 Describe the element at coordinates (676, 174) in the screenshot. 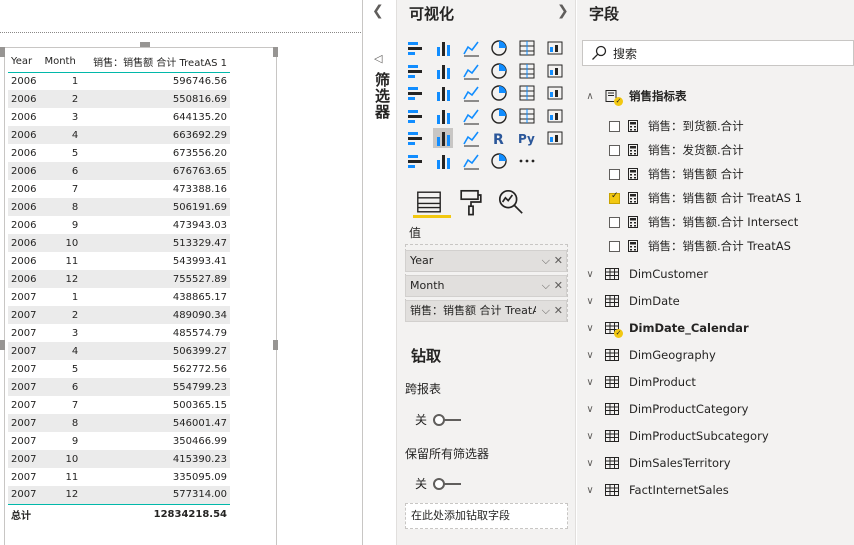

I see `measure-item: 销售：销售额 合计` at that location.